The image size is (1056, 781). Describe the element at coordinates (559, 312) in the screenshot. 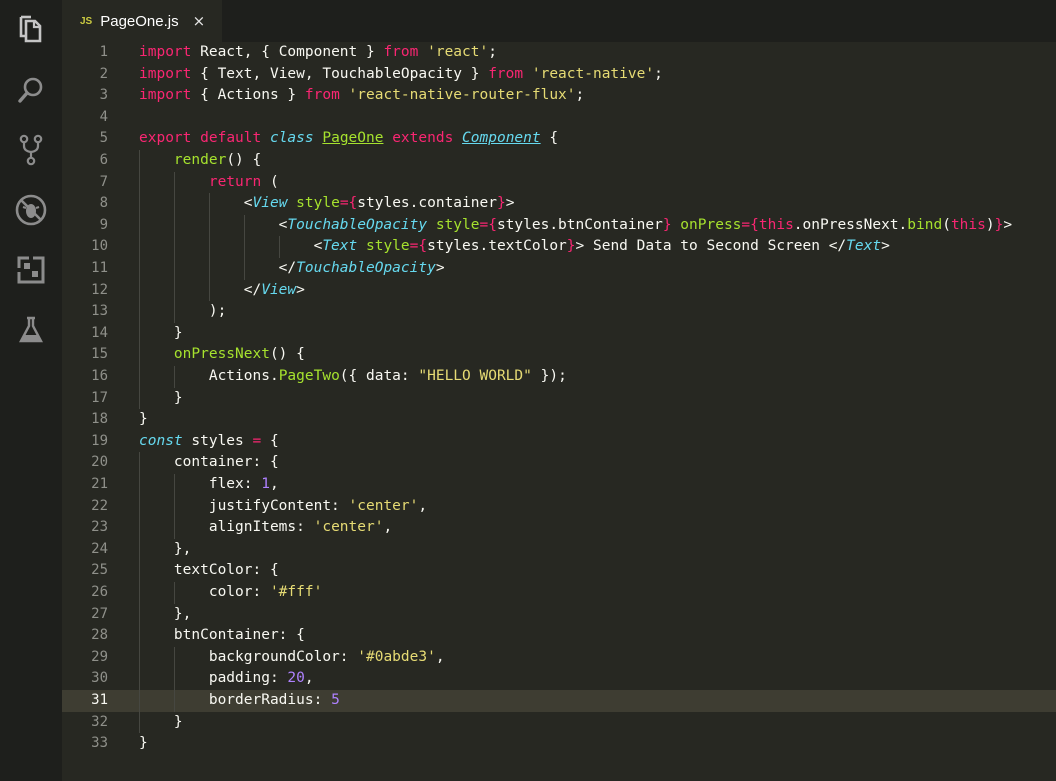

I see `code-line: 13 );` at that location.